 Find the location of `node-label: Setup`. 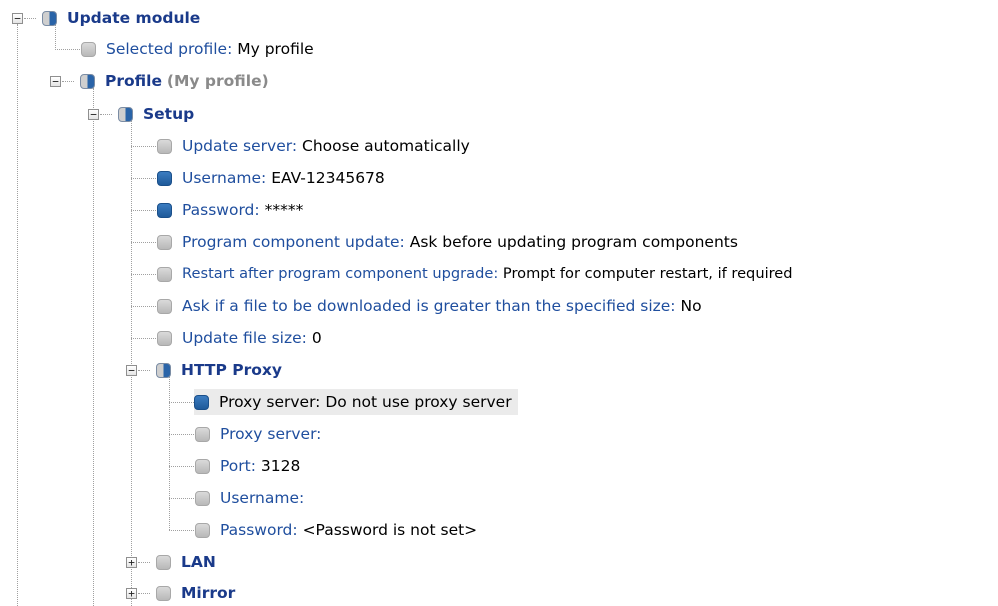

node-label: Setup is located at coordinates (169, 114).